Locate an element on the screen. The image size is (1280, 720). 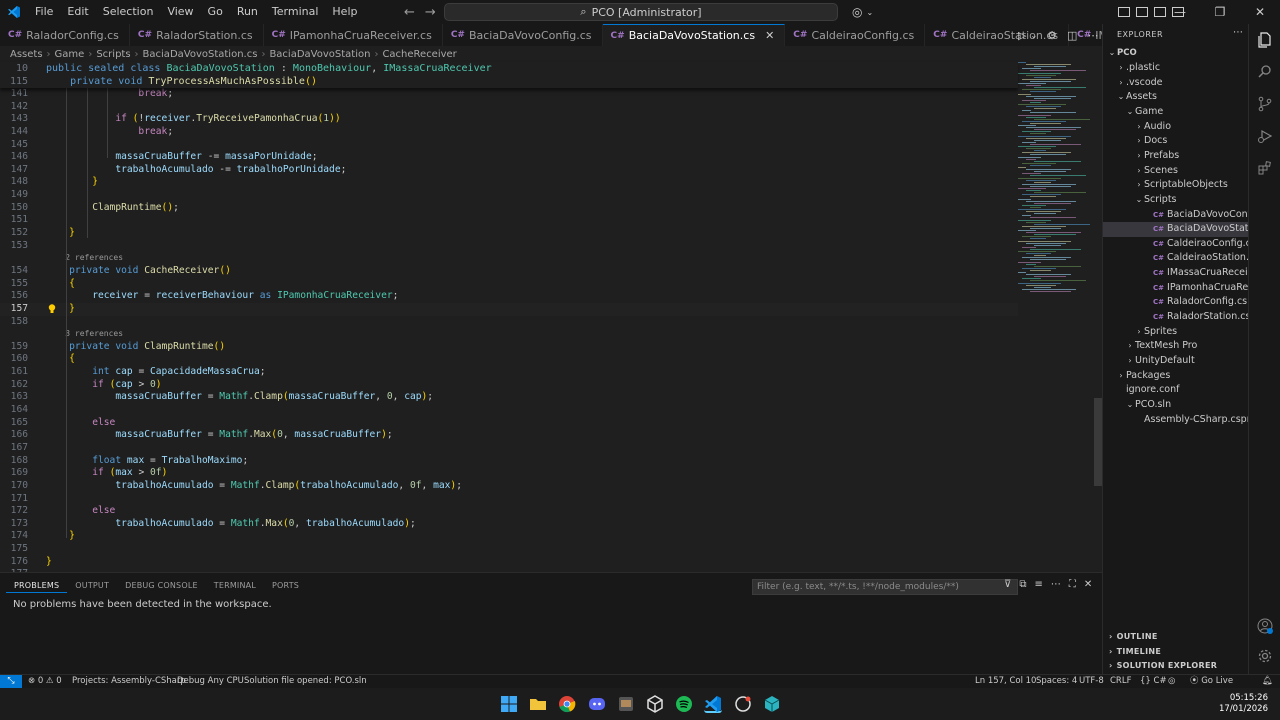
system-clock: 05:15:26 17/01/2026 is located at coordinates (1243, 704).